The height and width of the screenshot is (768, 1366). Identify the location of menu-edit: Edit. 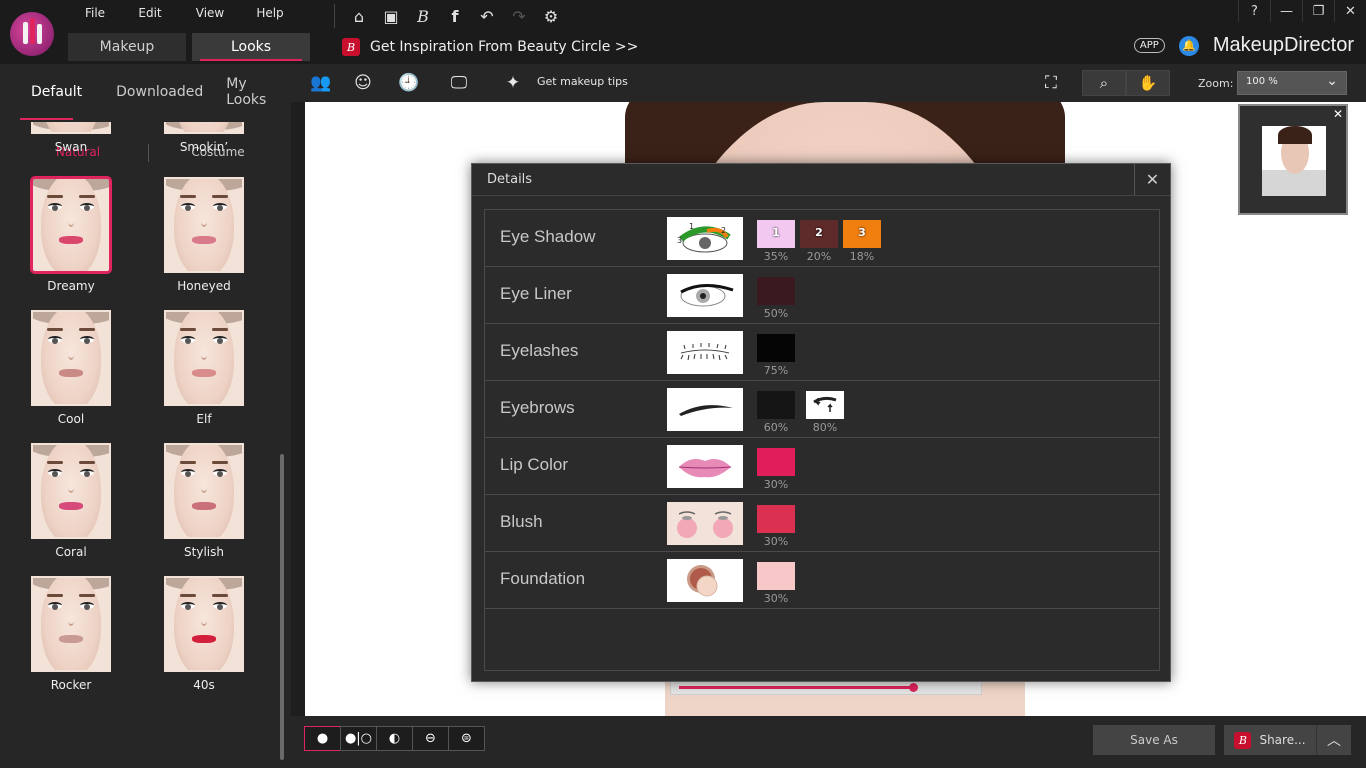
(150, 13).